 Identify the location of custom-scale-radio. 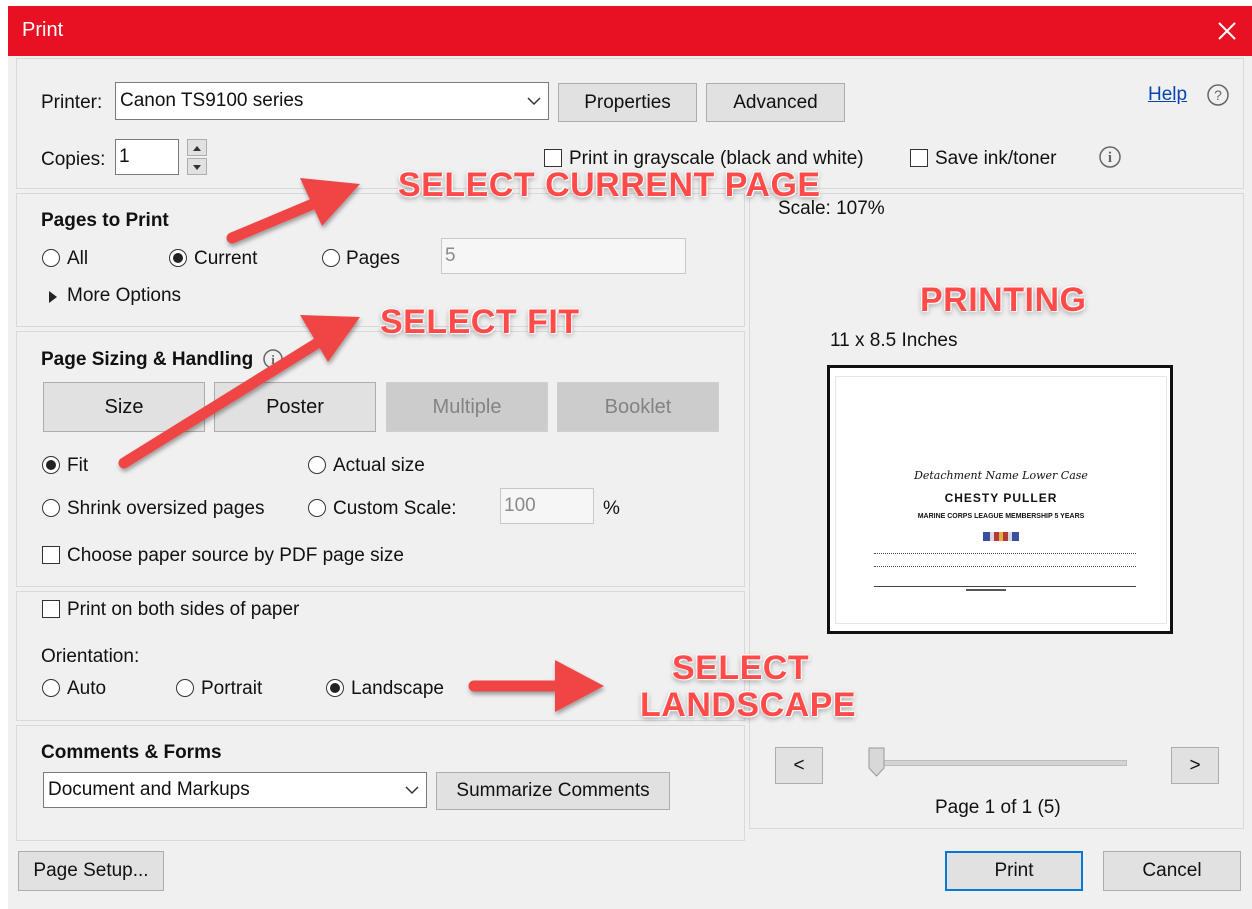
(317, 508).